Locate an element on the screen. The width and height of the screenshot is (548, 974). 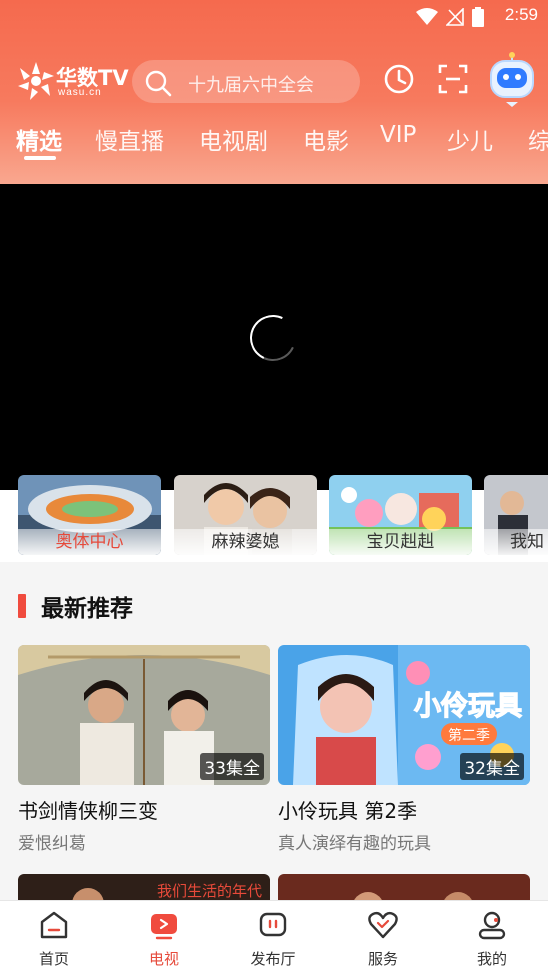
episode-count-badge: 32集全 is located at coordinates (492, 766).